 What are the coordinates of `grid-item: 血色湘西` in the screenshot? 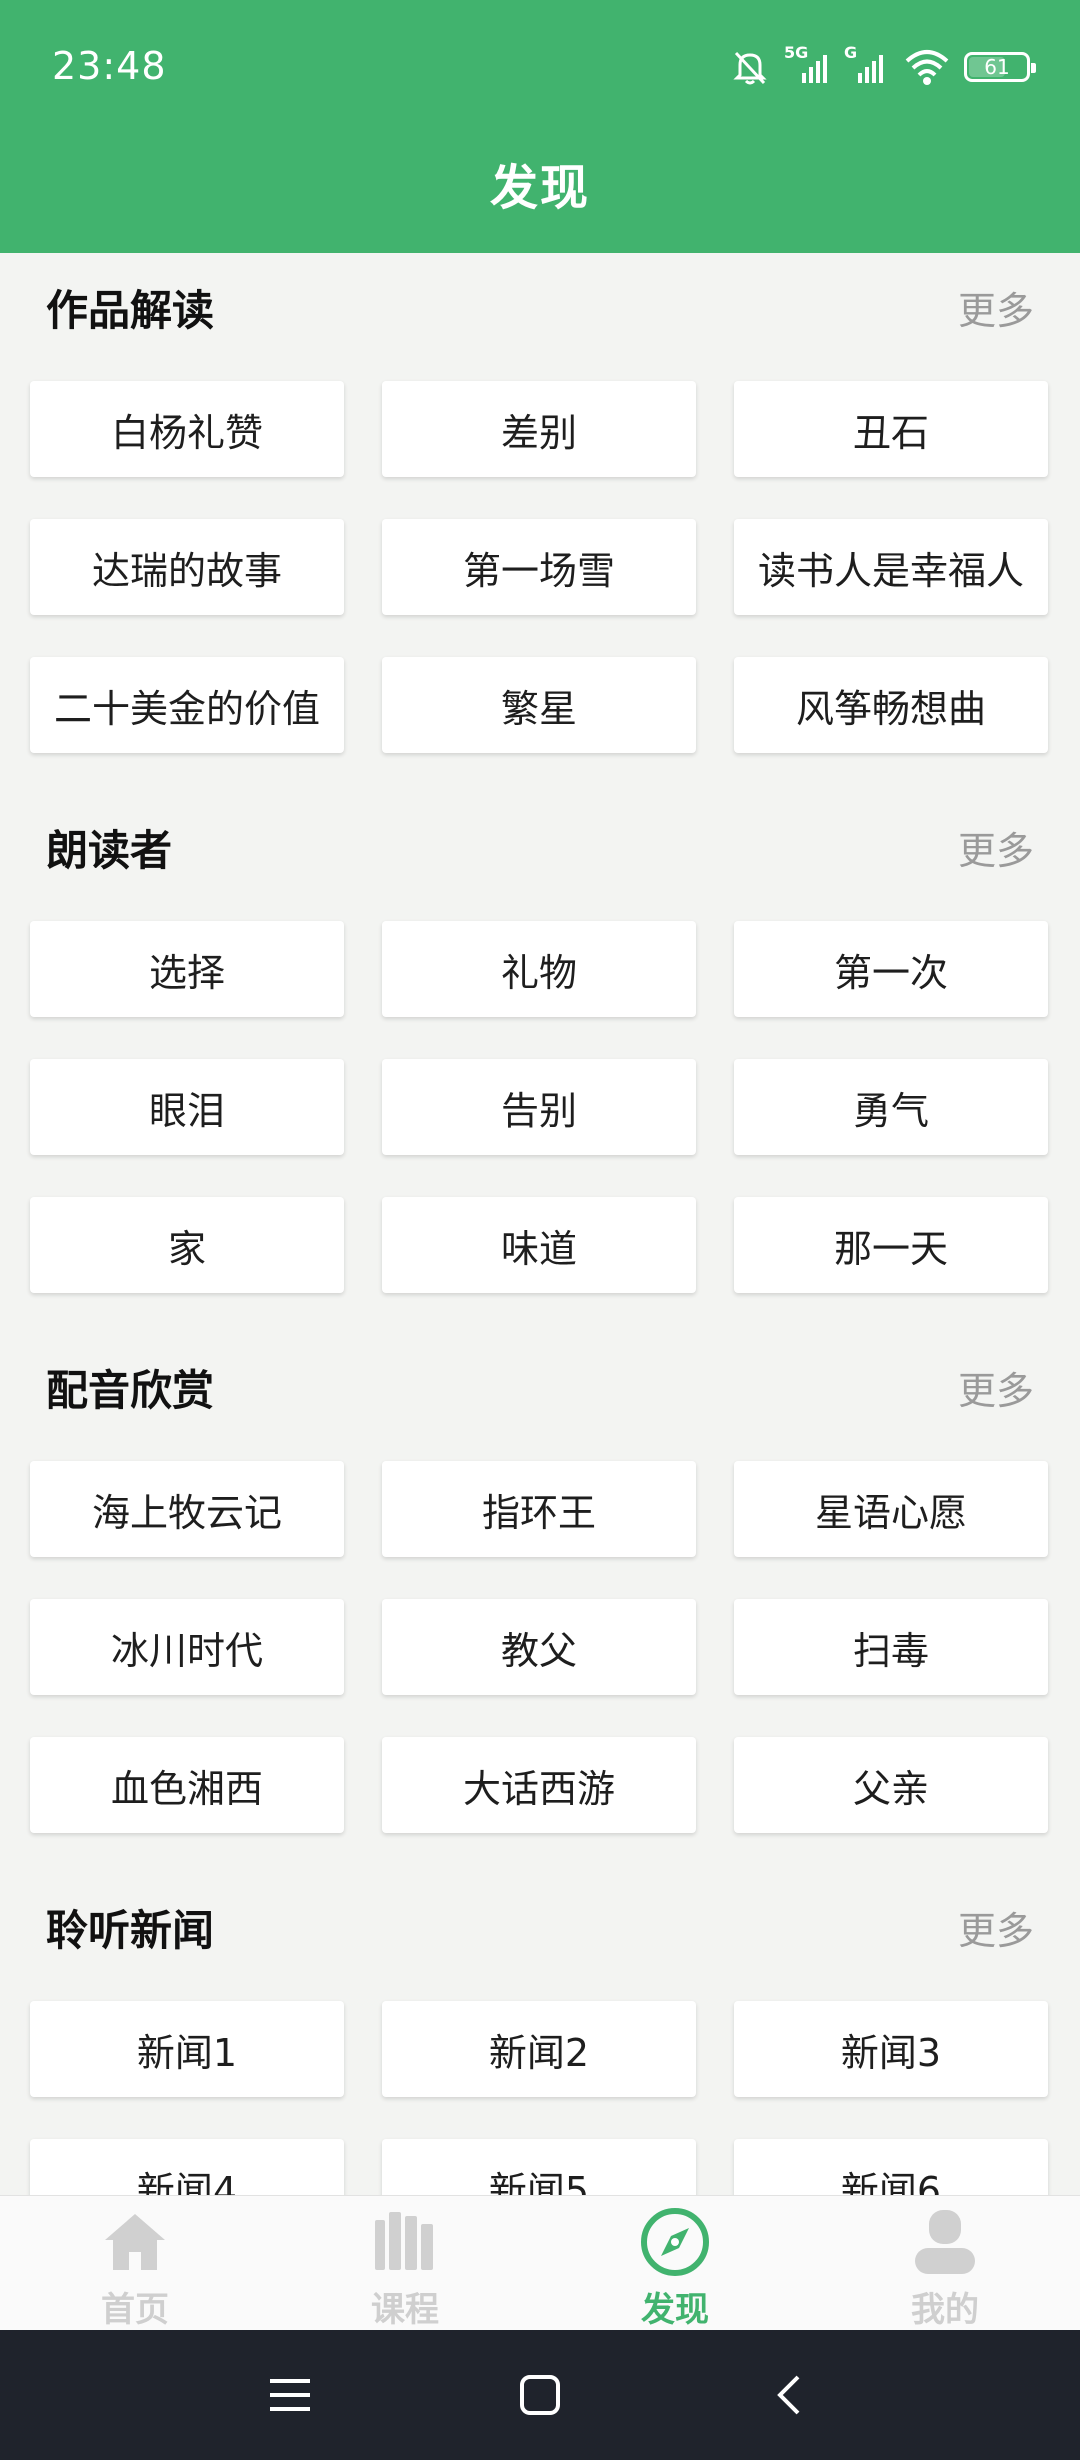 It's located at (187, 1785).